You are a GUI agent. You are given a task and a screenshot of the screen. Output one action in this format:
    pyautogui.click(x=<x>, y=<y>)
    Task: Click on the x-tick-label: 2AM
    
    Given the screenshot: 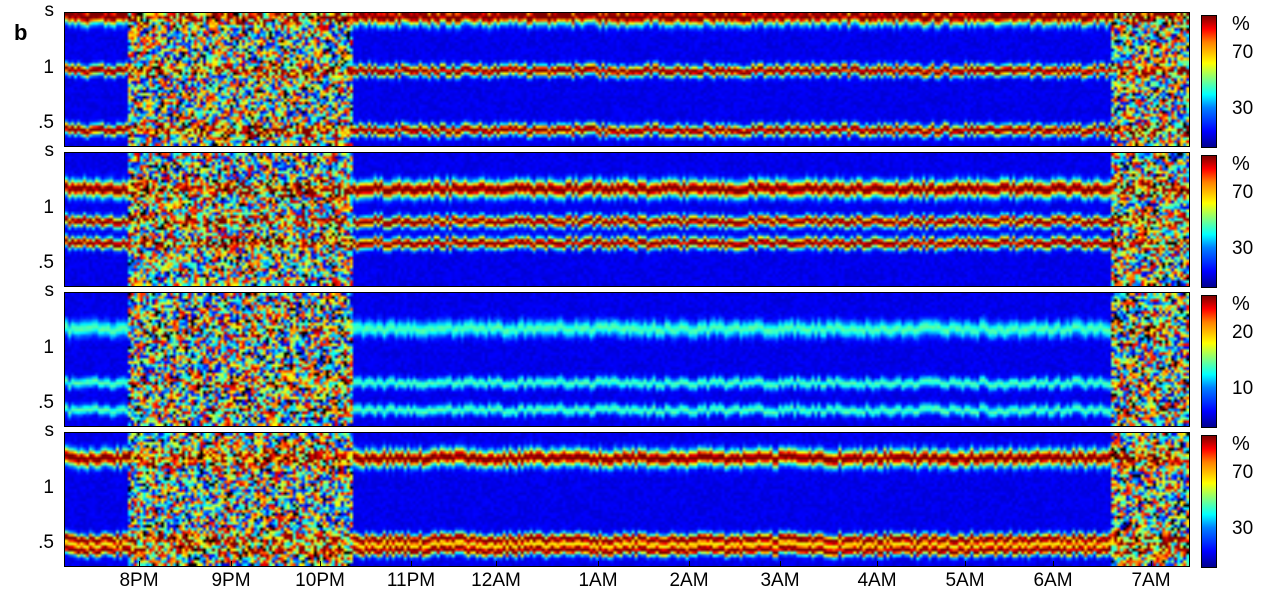 What is the action you would take?
    pyautogui.click(x=689, y=580)
    